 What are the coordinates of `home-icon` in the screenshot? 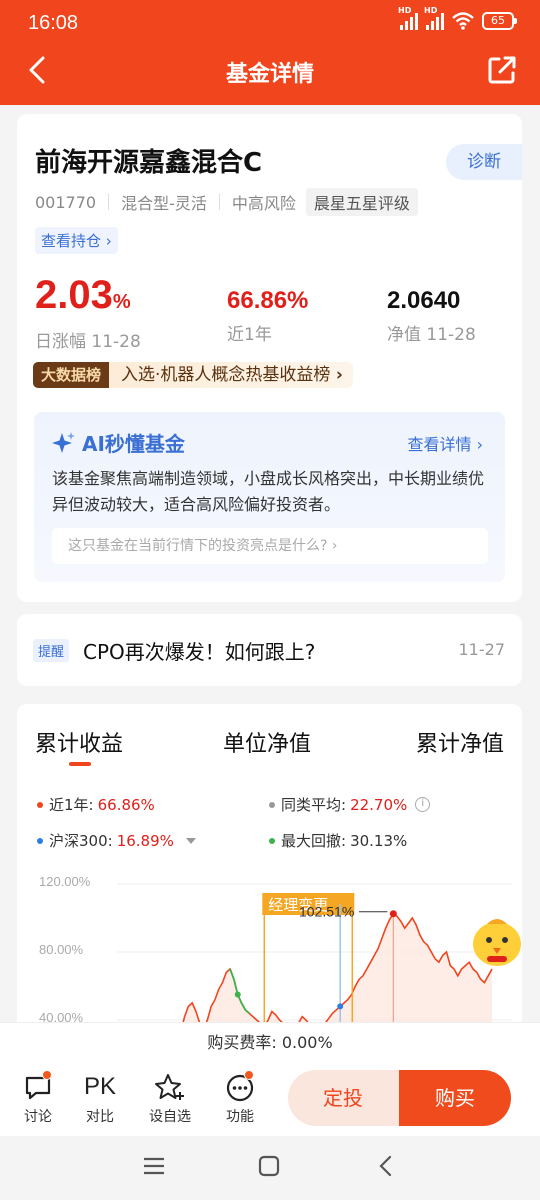 It's located at (269, 1166).